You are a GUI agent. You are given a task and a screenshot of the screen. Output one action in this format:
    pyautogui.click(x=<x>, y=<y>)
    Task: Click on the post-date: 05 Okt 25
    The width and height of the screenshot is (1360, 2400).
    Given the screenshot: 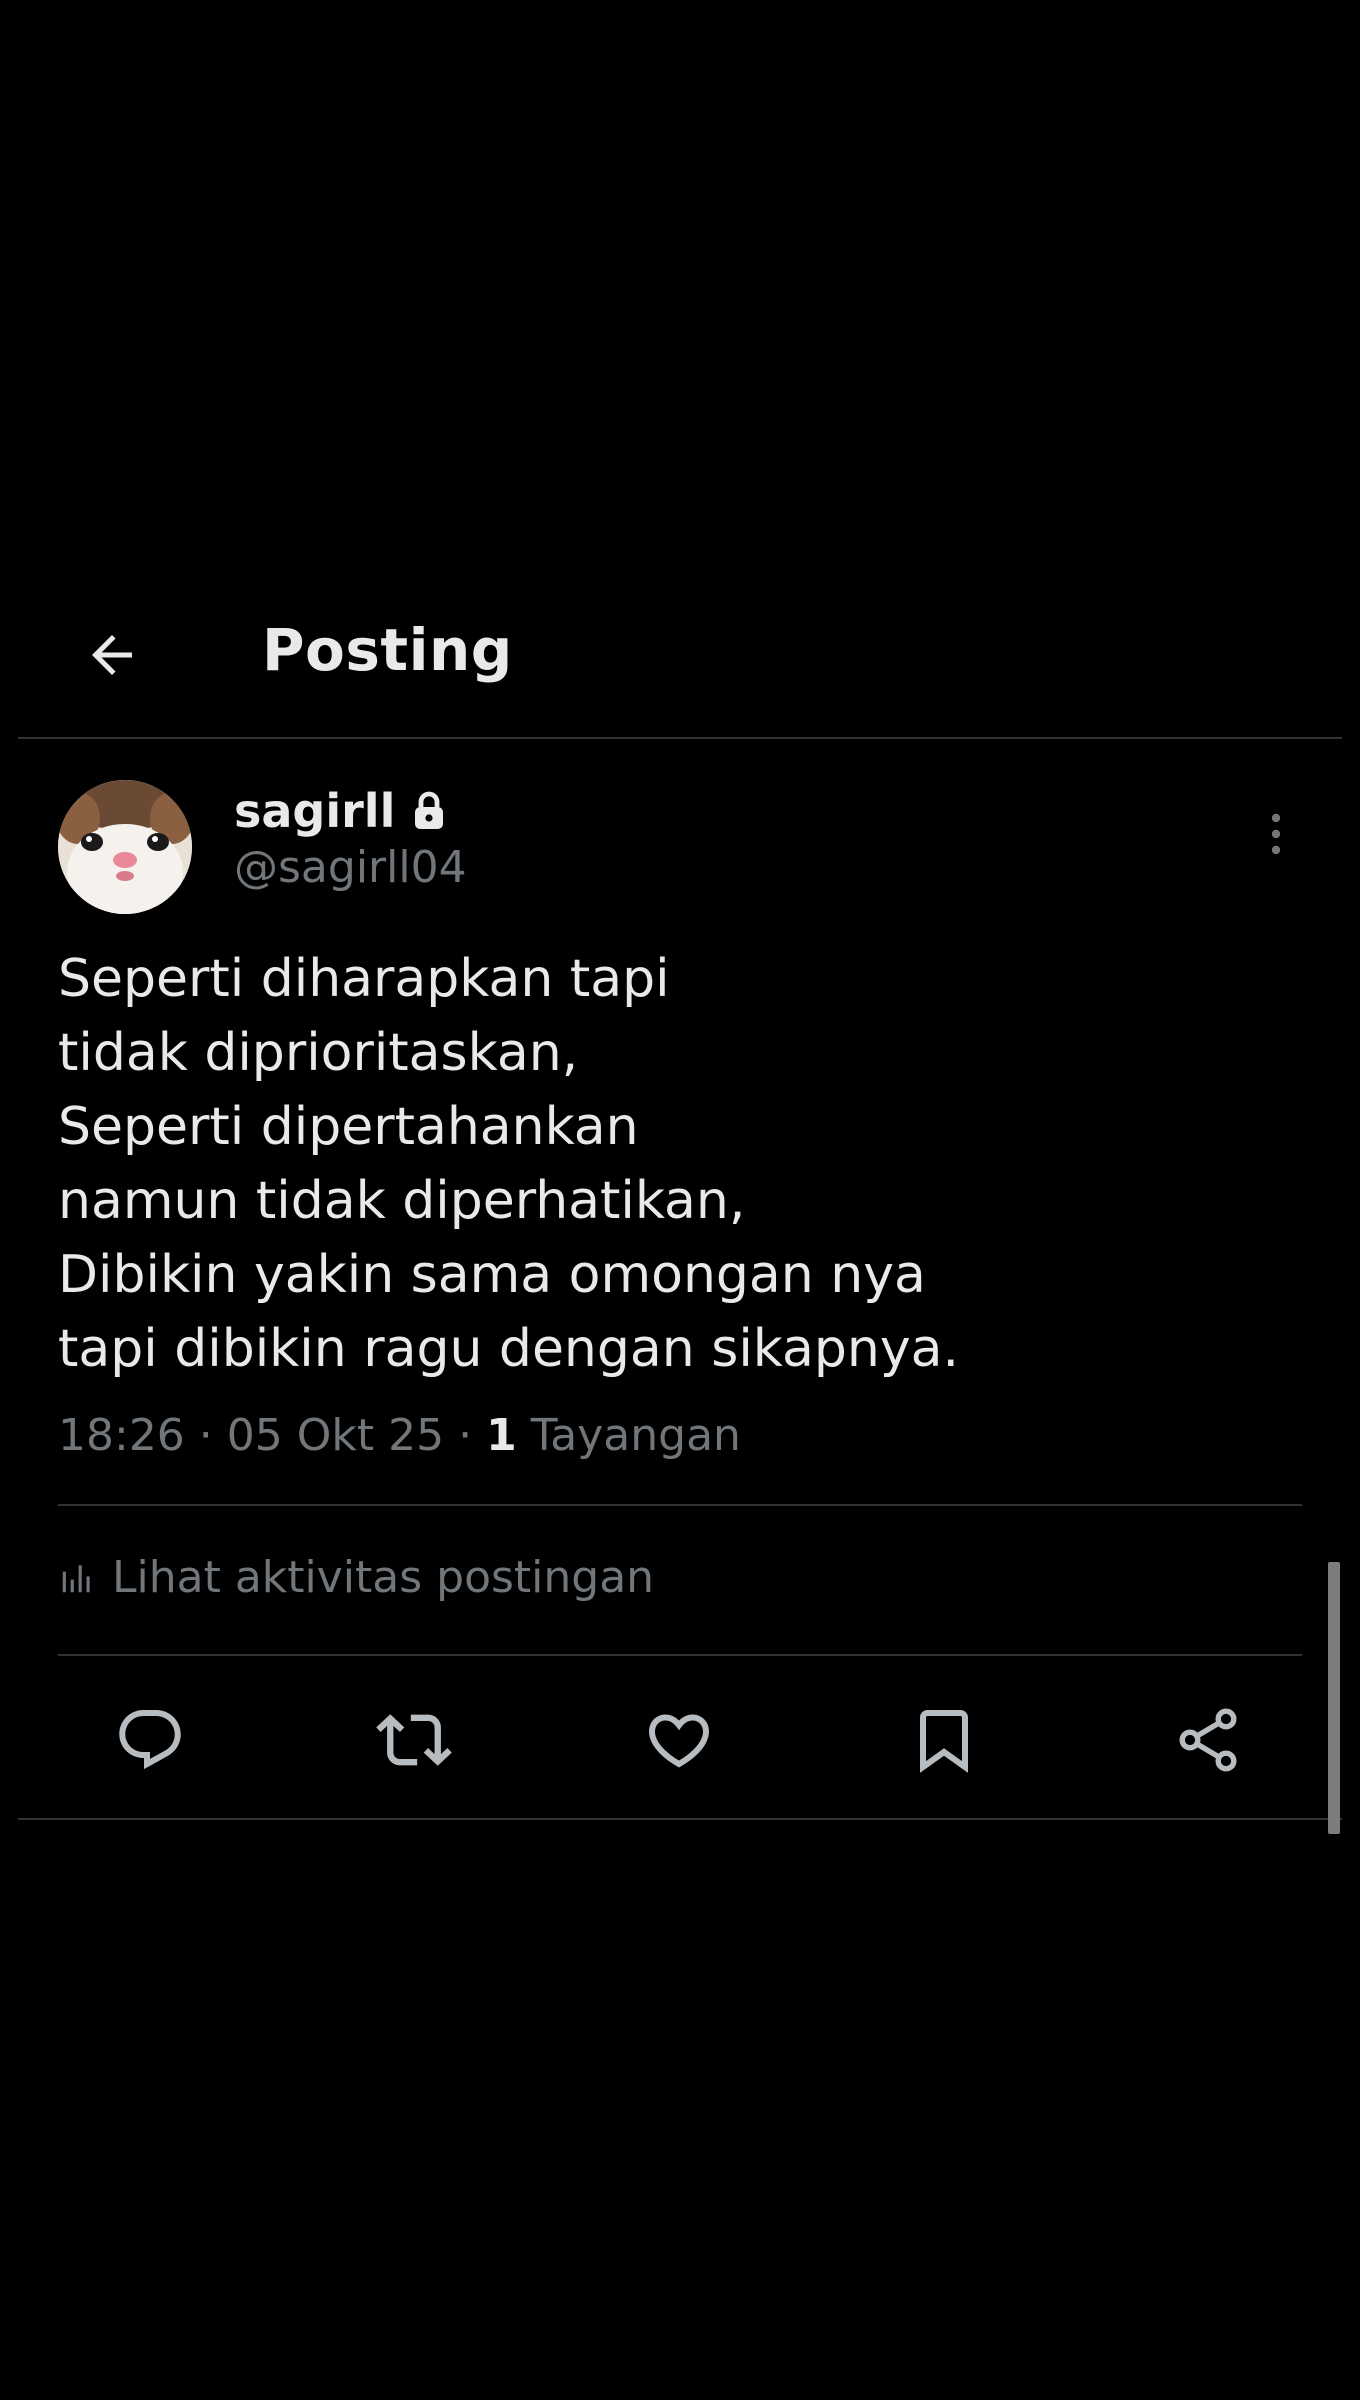 What is the action you would take?
    pyautogui.click(x=335, y=1435)
    